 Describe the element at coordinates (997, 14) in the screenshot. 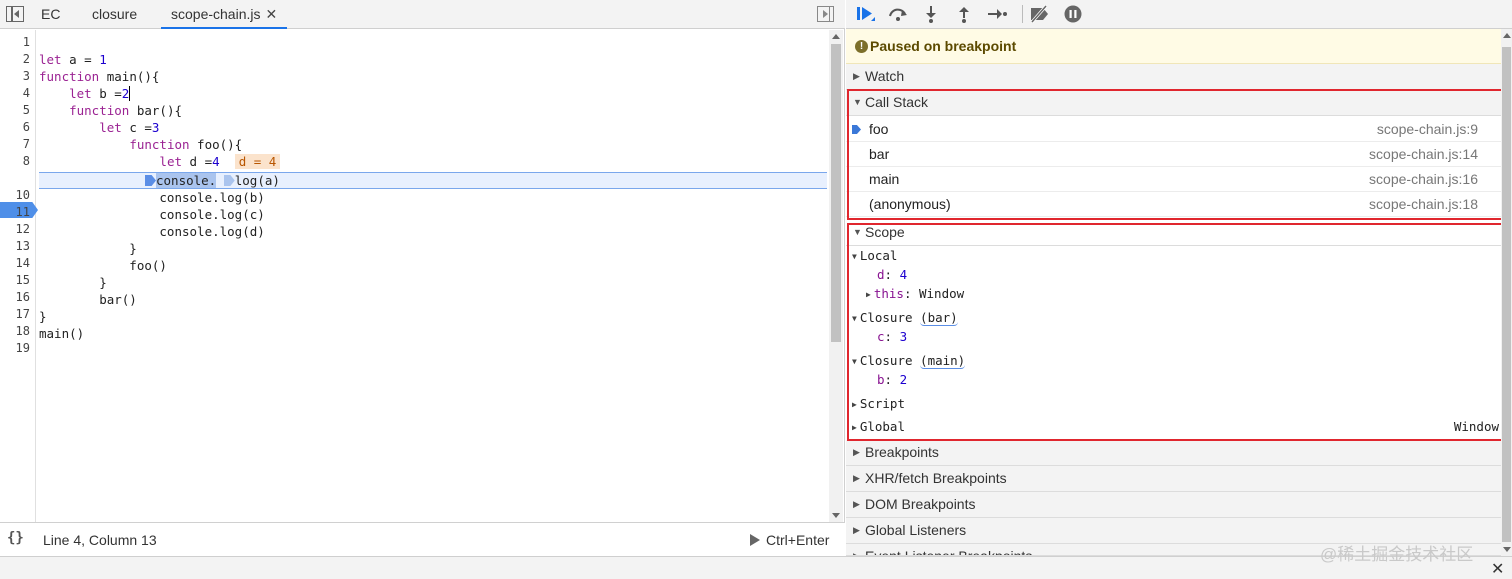

I see `step-icon` at that location.